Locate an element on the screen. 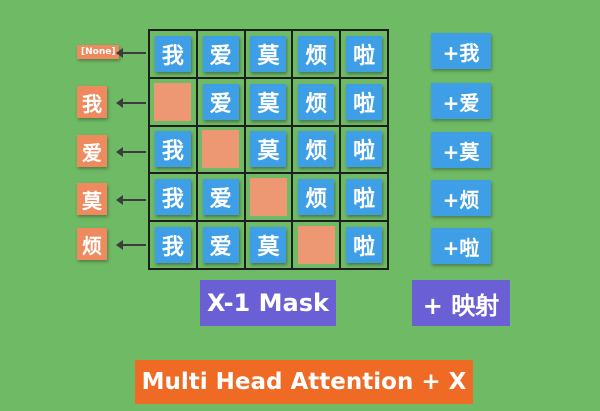  addition-token: +烦 is located at coordinates (461, 198).